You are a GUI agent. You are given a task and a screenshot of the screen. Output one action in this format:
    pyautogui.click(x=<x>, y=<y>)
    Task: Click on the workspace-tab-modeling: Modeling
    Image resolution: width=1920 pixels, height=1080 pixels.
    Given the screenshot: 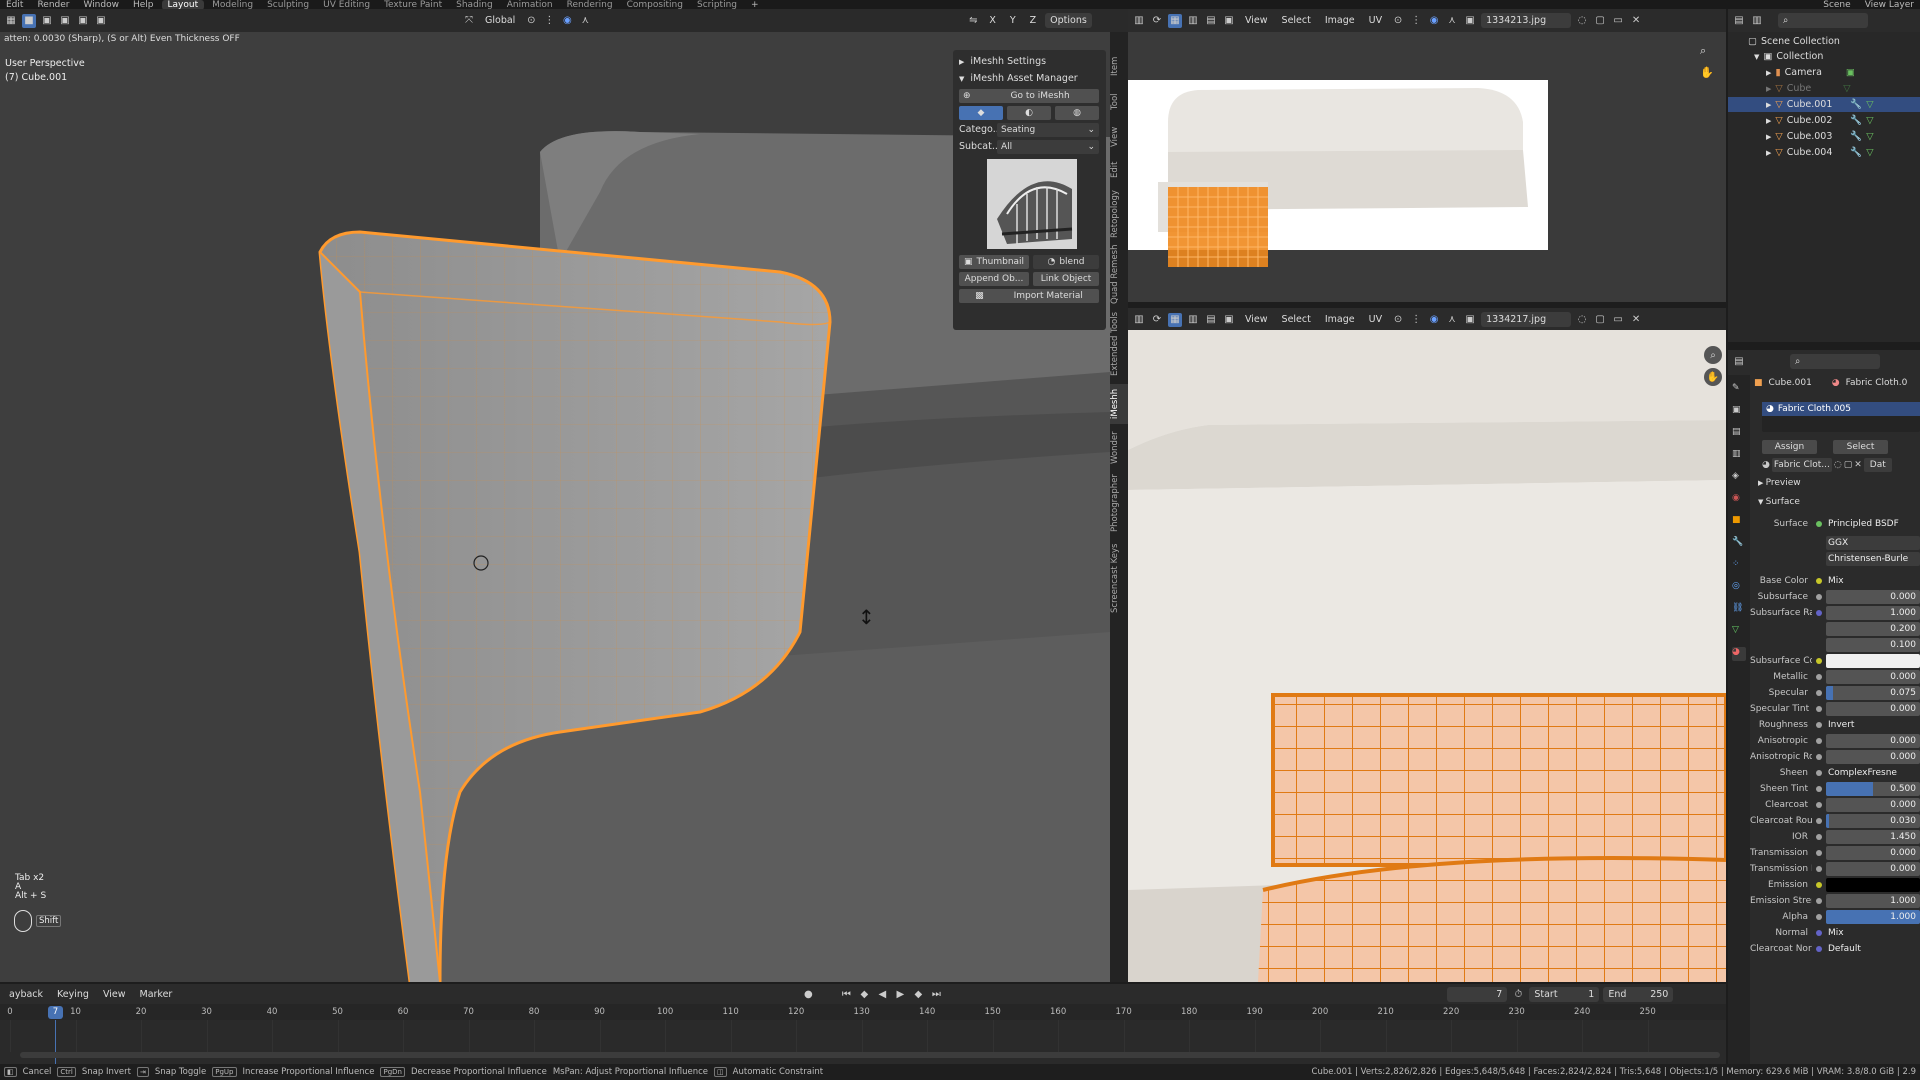 What is the action you would take?
    pyautogui.click(x=232, y=4)
    